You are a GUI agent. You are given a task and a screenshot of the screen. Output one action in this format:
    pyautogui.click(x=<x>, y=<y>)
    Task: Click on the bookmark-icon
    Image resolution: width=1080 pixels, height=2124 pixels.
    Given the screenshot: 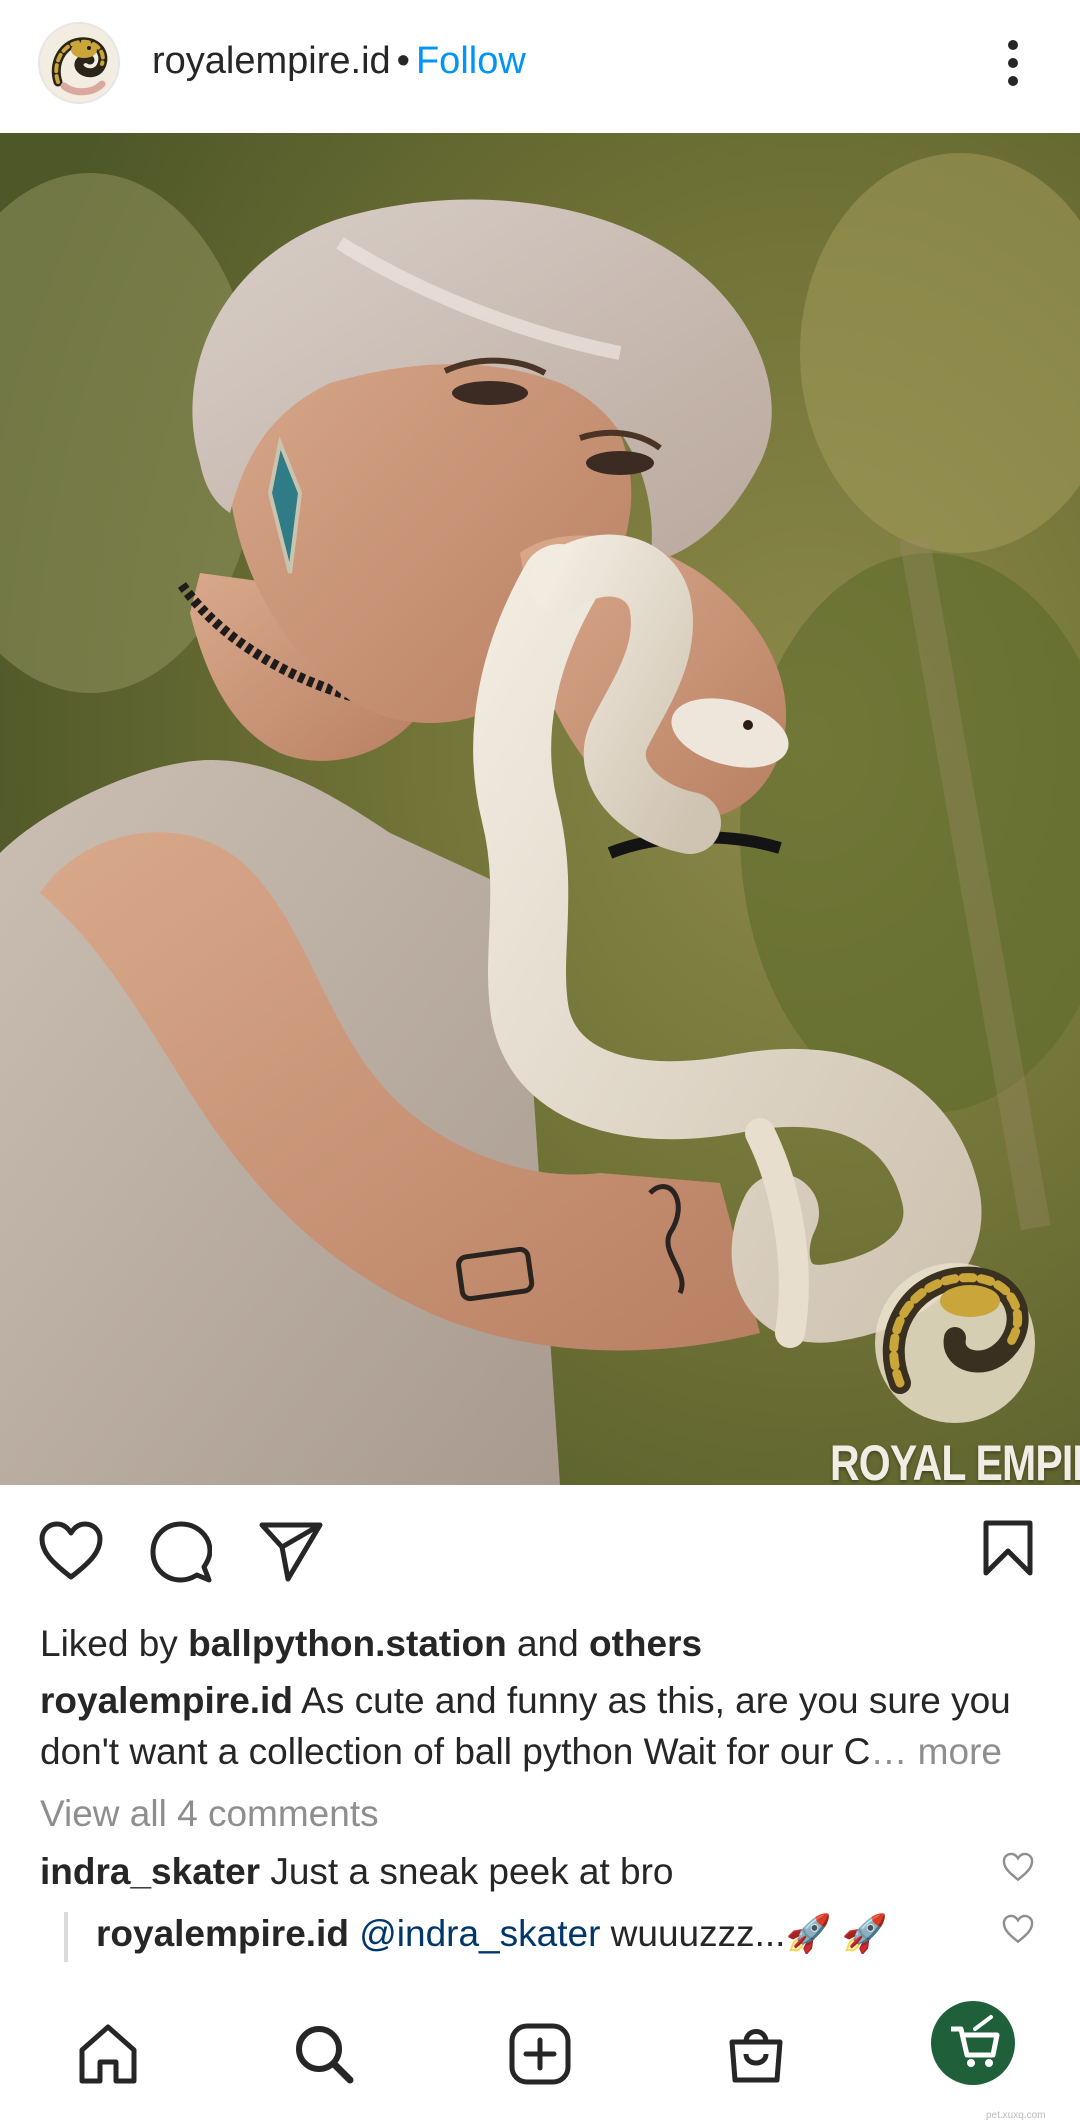 What is the action you would take?
    pyautogui.click(x=1008, y=1550)
    